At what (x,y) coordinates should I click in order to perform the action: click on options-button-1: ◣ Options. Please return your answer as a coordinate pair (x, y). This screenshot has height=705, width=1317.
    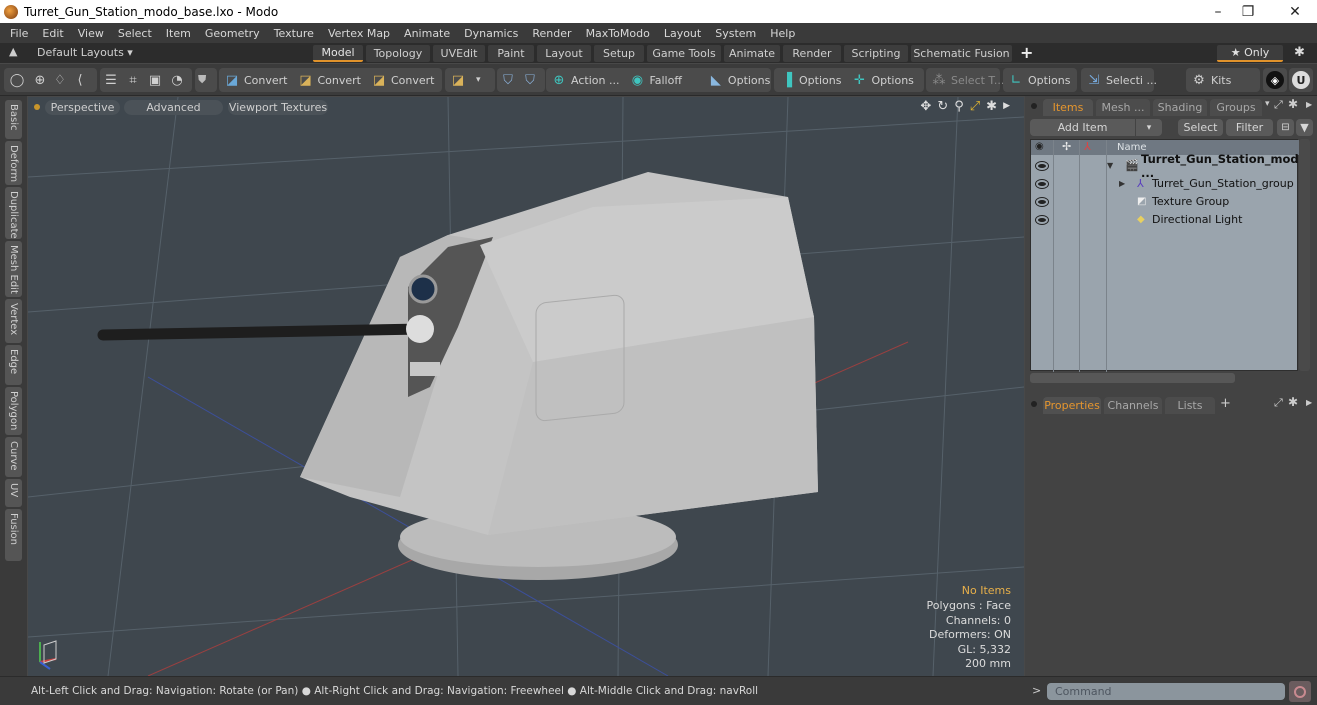
    Looking at the image, I should click on (739, 80).